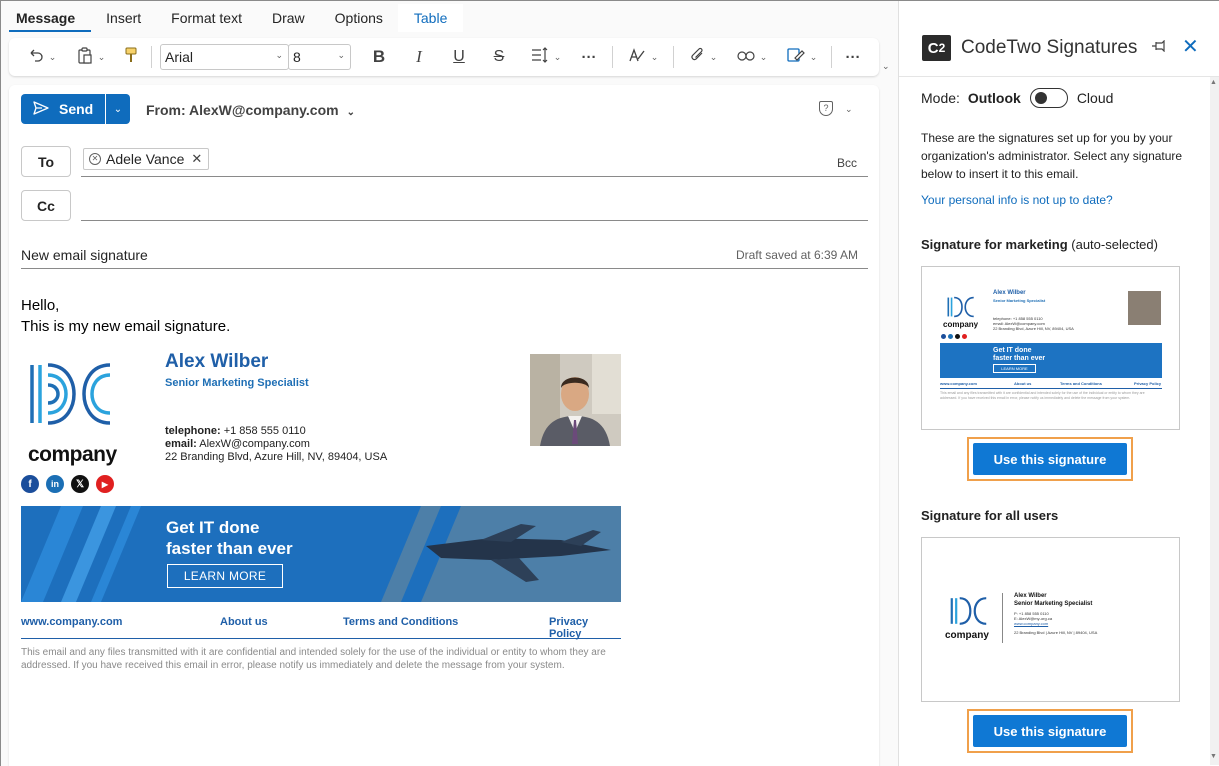 This screenshot has height=766, width=1219. Describe the element at coordinates (229, 548) in the screenshot. I see `banner-line: faster than ever` at that location.